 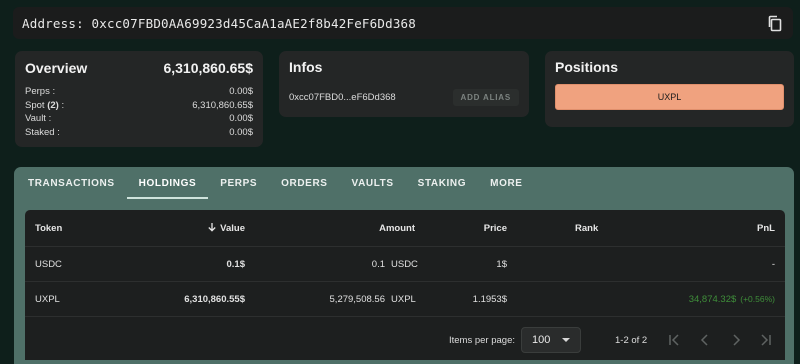 I want to click on sort-down-icon, so click(x=212, y=227).